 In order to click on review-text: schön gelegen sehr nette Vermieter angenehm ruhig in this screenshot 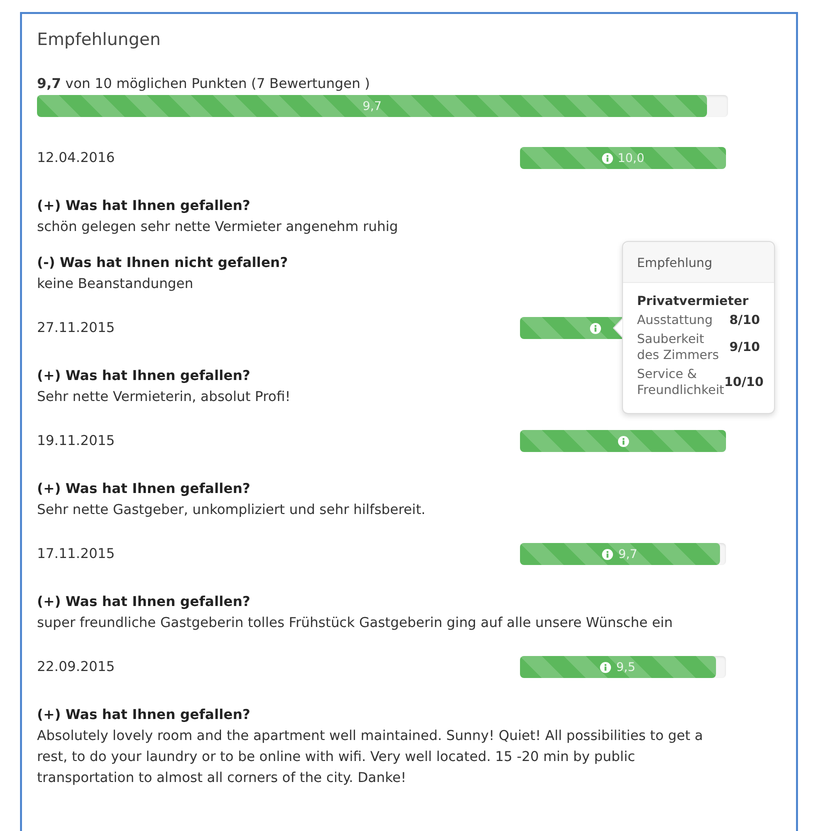, I will do `click(217, 227)`.